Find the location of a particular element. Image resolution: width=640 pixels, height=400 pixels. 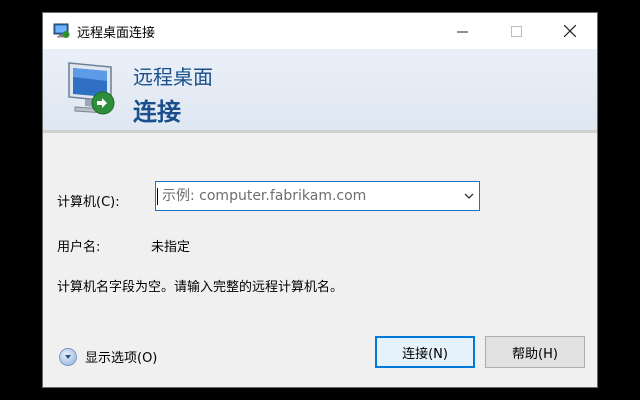

remote-desktop-app-icon is located at coordinates (61, 30).